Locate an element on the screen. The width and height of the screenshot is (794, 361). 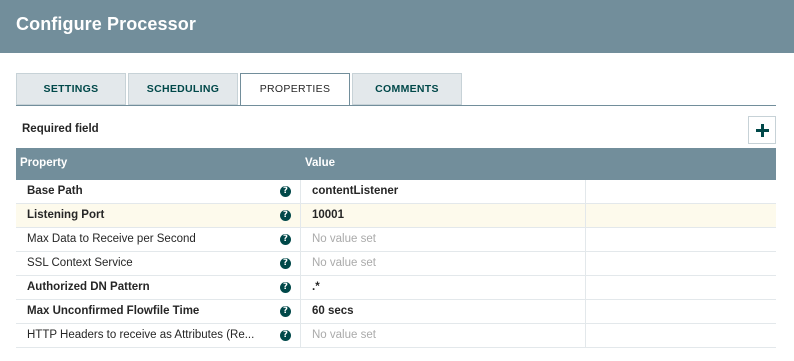
property-name: SSL Context Service is located at coordinates (80, 263).